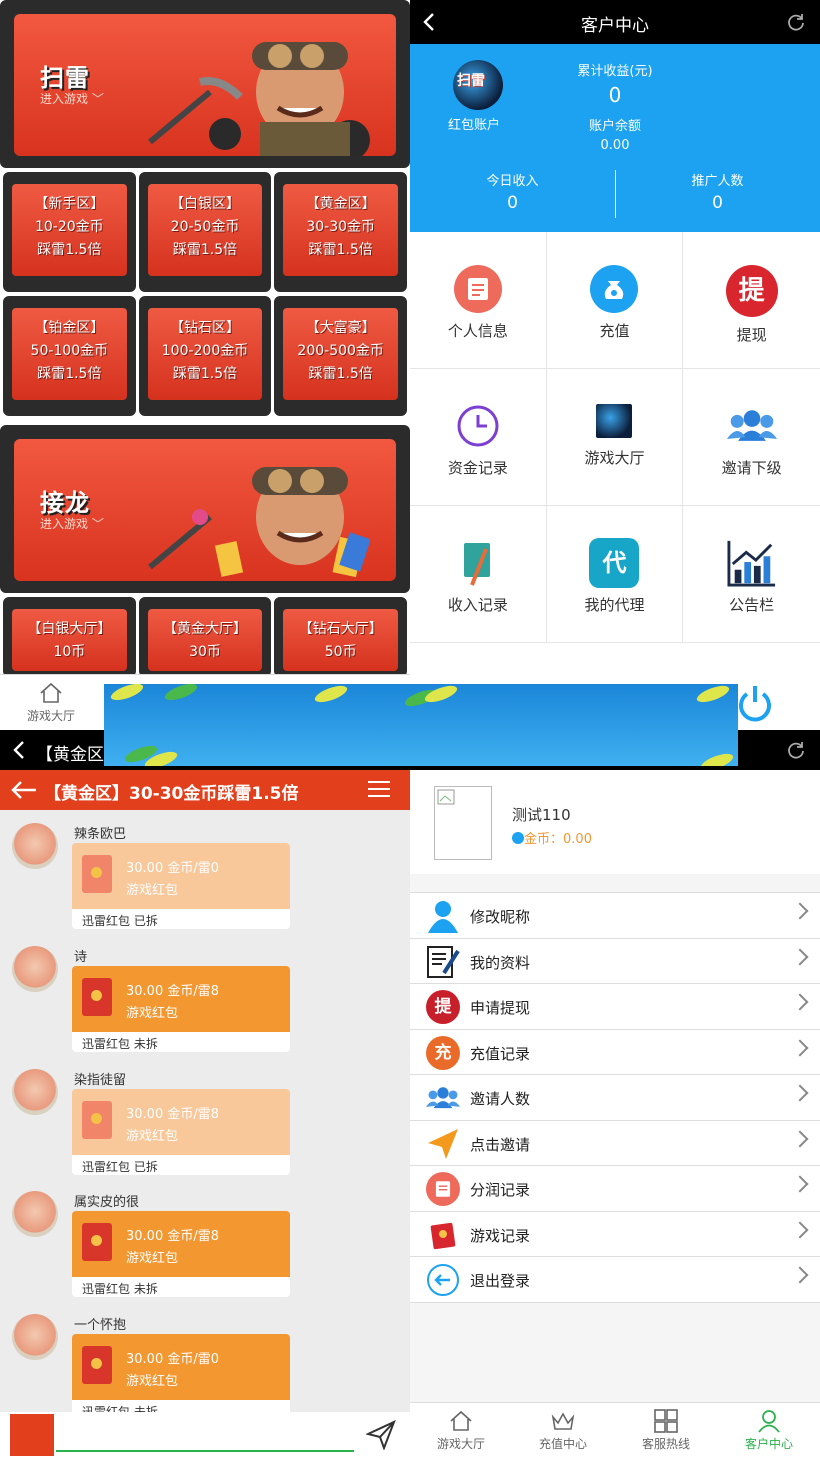 The height and width of the screenshot is (1458, 820). Describe the element at coordinates (19, 750) in the screenshot. I see `back-arrow-icon` at that location.